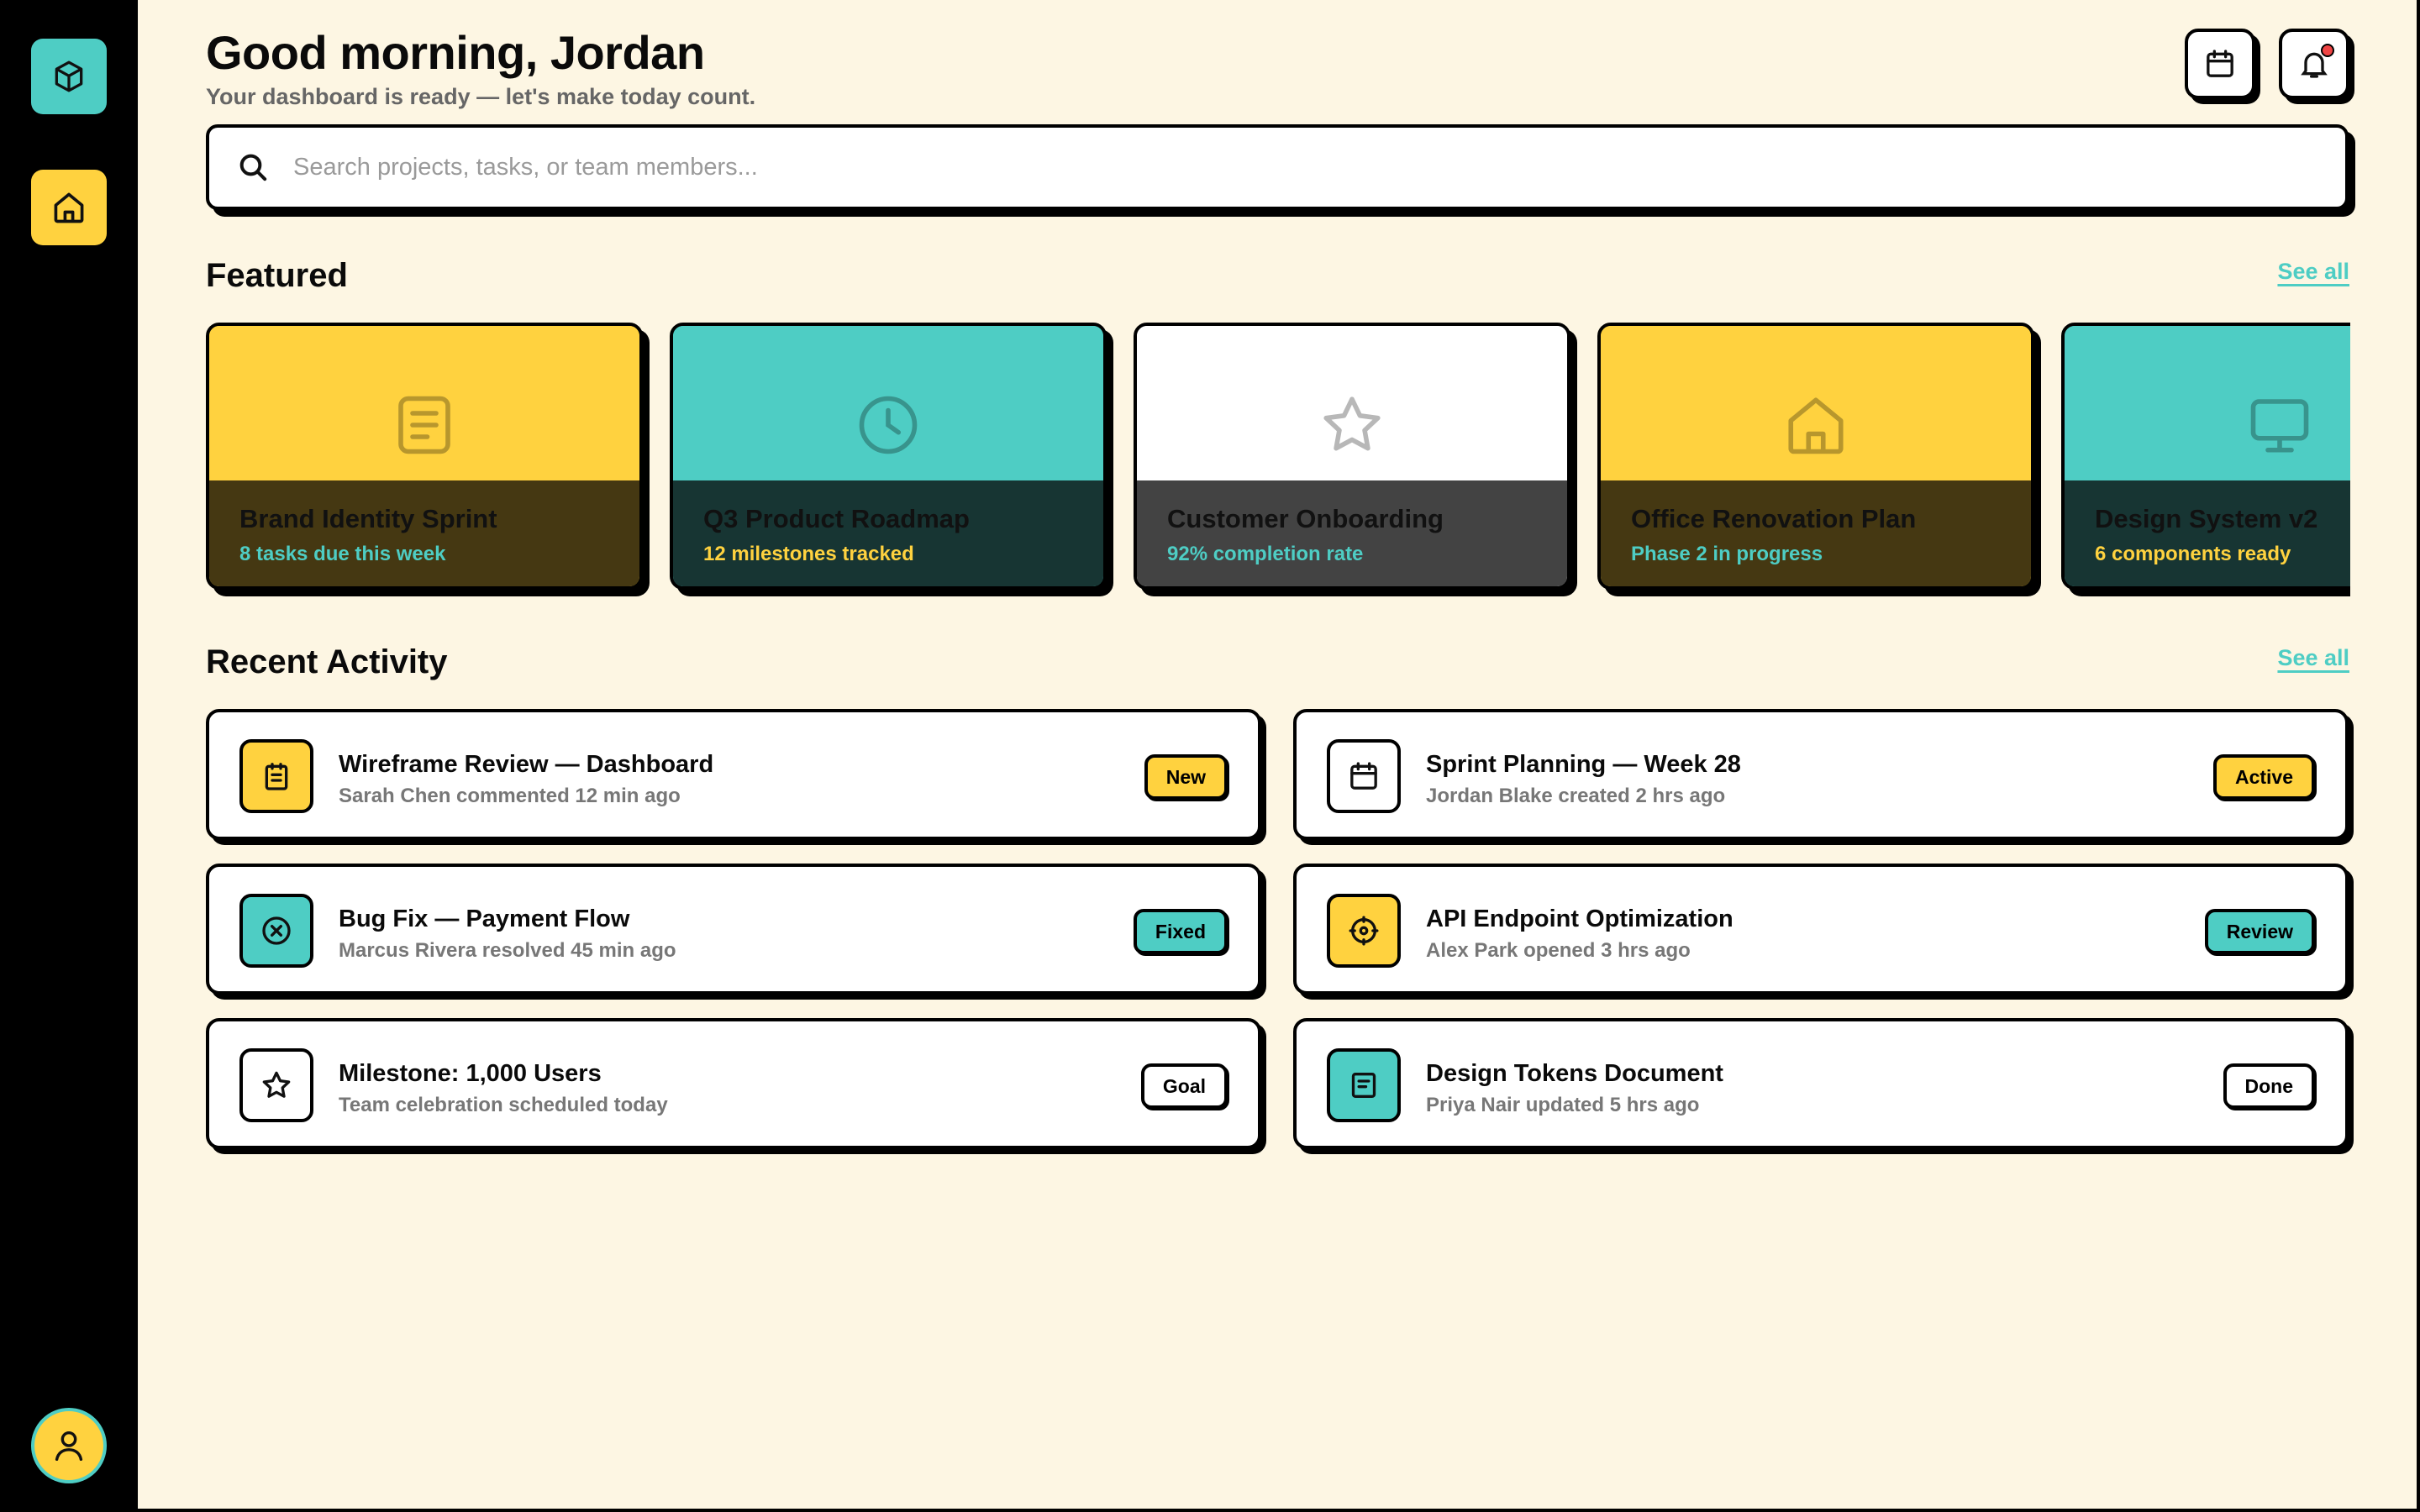 This screenshot has height=1512, width=2420. What do you see at coordinates (69, 756) in the screenshot?
I see `sidebar` at bounding box center [69, 756].